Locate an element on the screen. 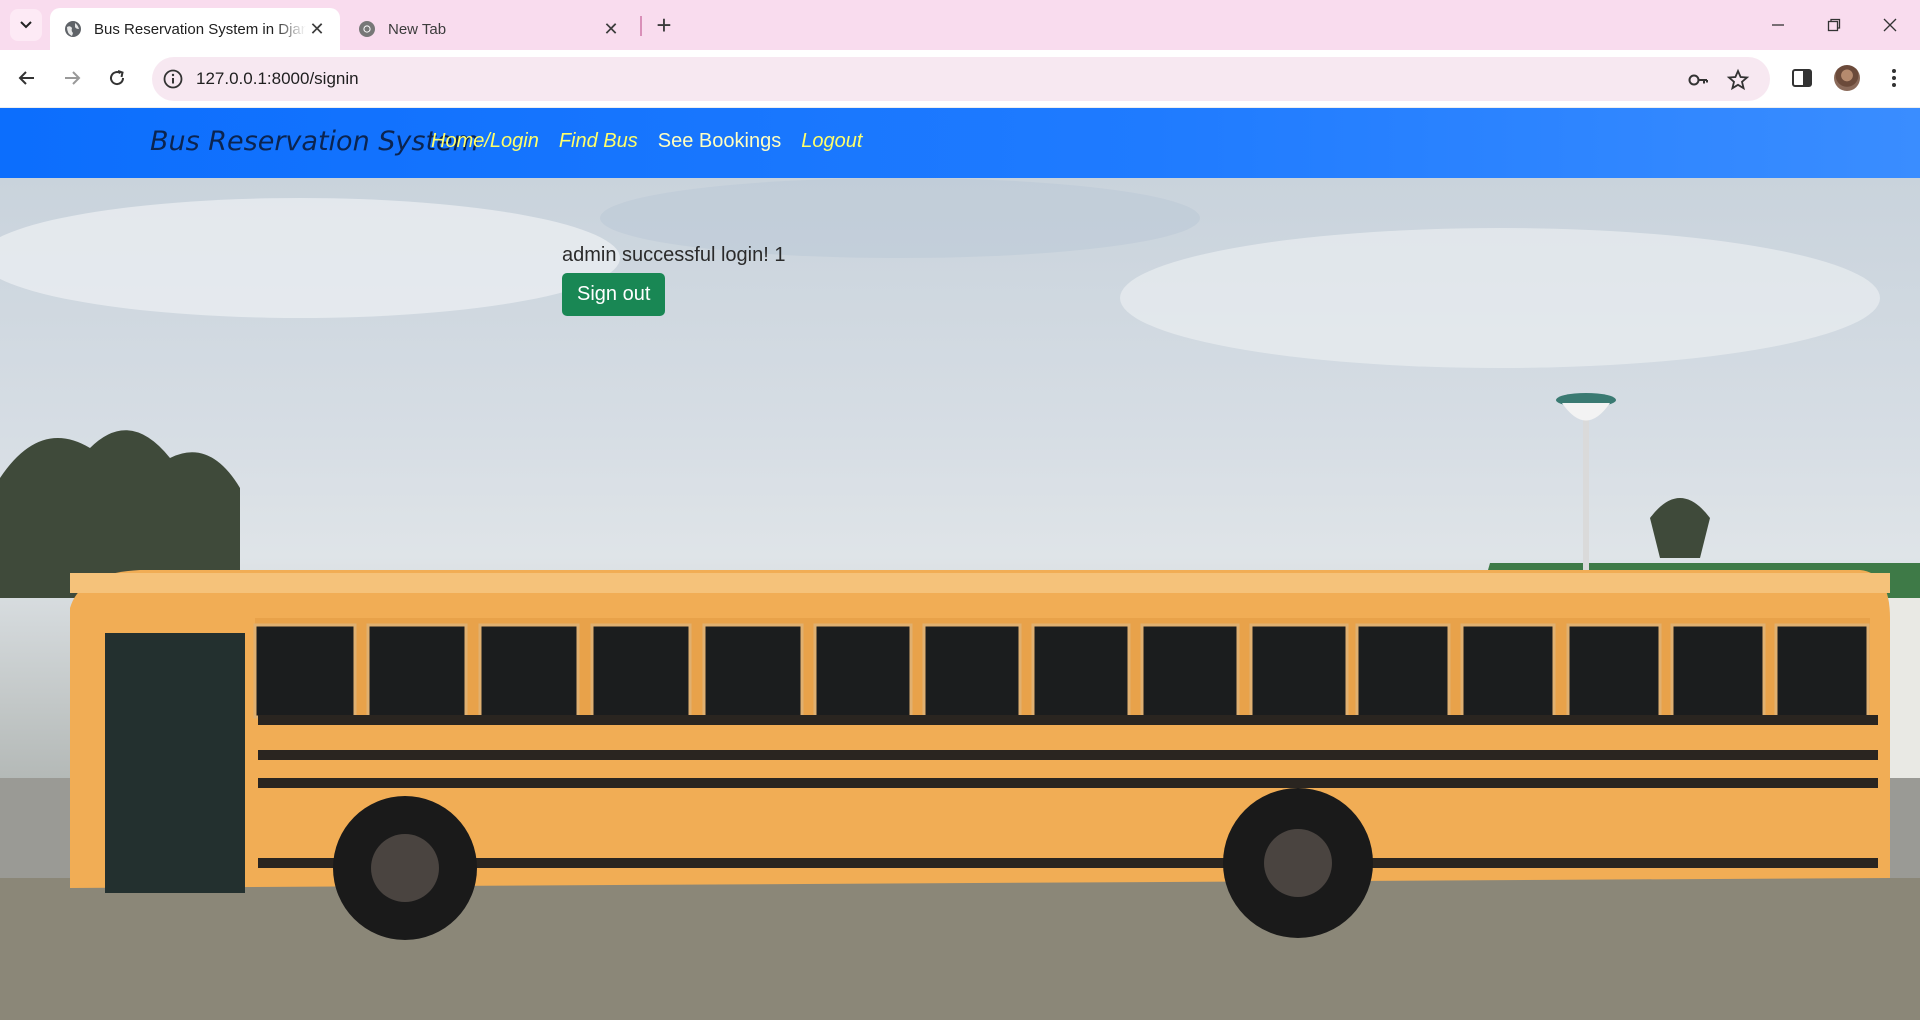  sign-out-button: Sign out is located at coordinates (614, 294).